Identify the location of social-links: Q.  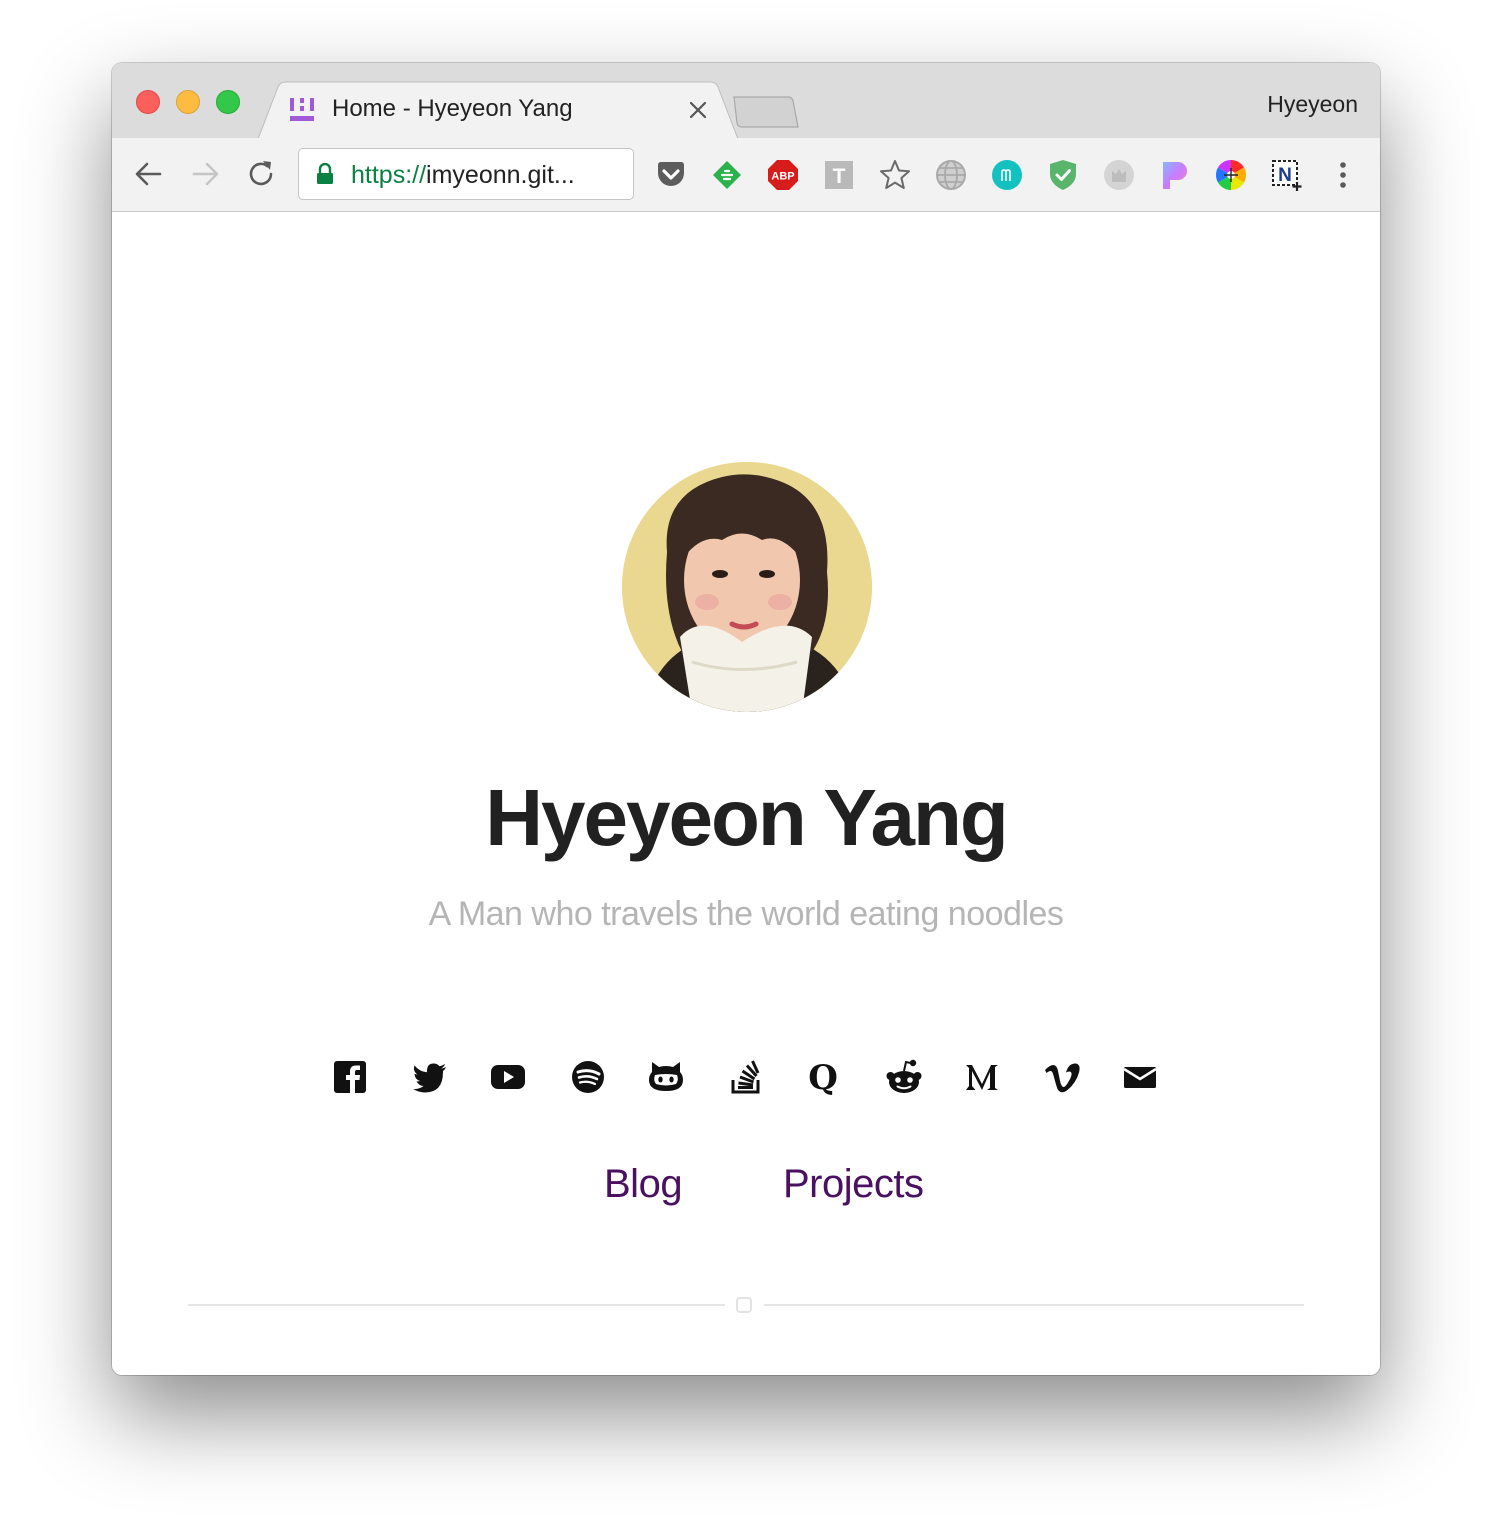
(746, 1078).